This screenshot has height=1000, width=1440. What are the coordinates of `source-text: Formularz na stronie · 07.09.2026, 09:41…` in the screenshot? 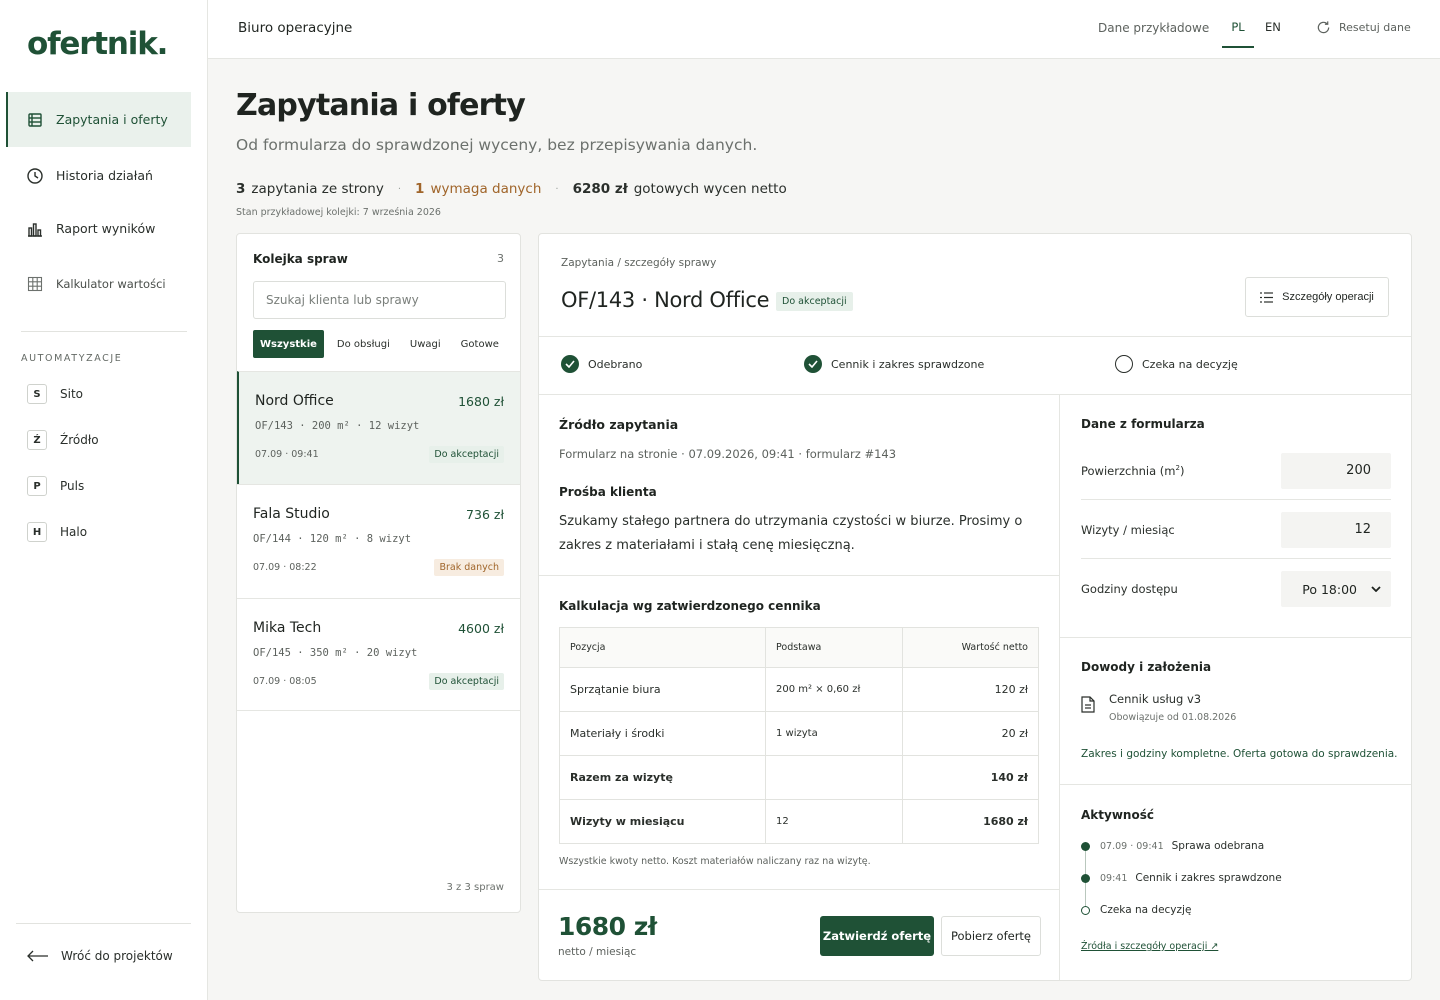 It's located at (728, 454).